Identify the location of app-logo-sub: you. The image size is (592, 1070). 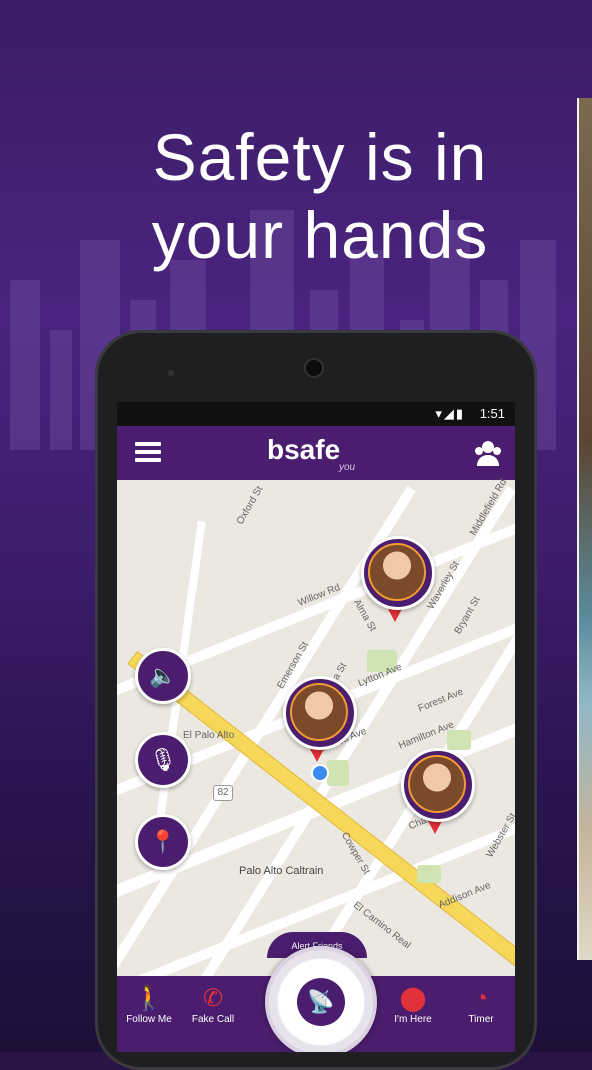
(347, 467).